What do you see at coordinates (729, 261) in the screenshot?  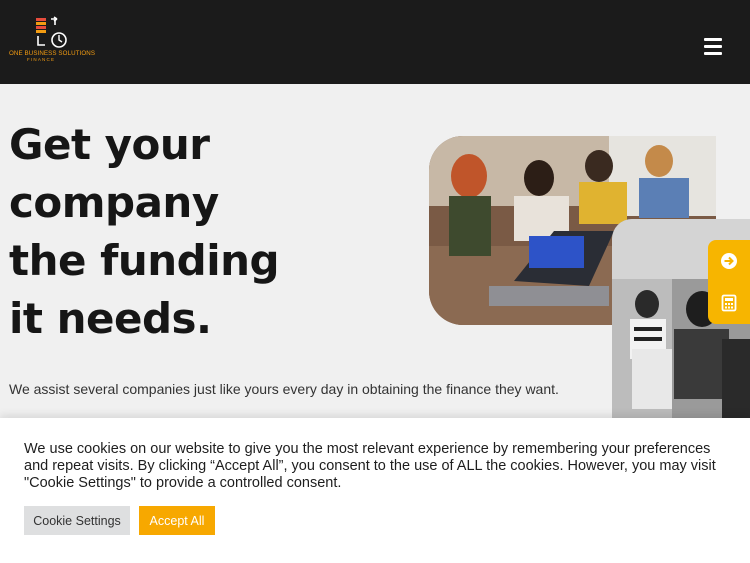 I see `arrow-right-circle-icon` at bounding box center [729, 261].